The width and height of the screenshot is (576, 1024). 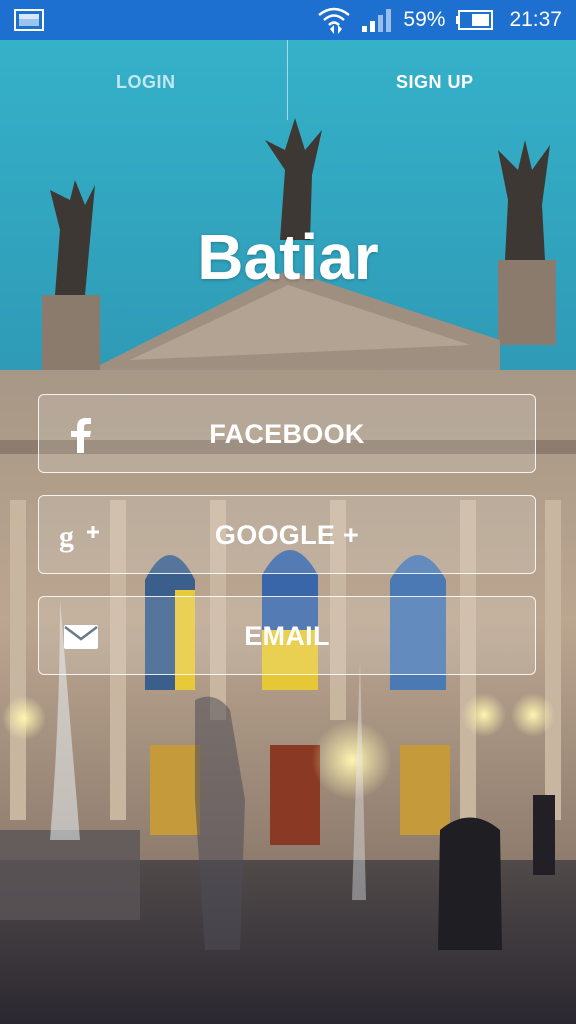 What do you see at coordinates (287, 80) in the screenshot?
I see `tab-divider` at bounding box center [287, 80].